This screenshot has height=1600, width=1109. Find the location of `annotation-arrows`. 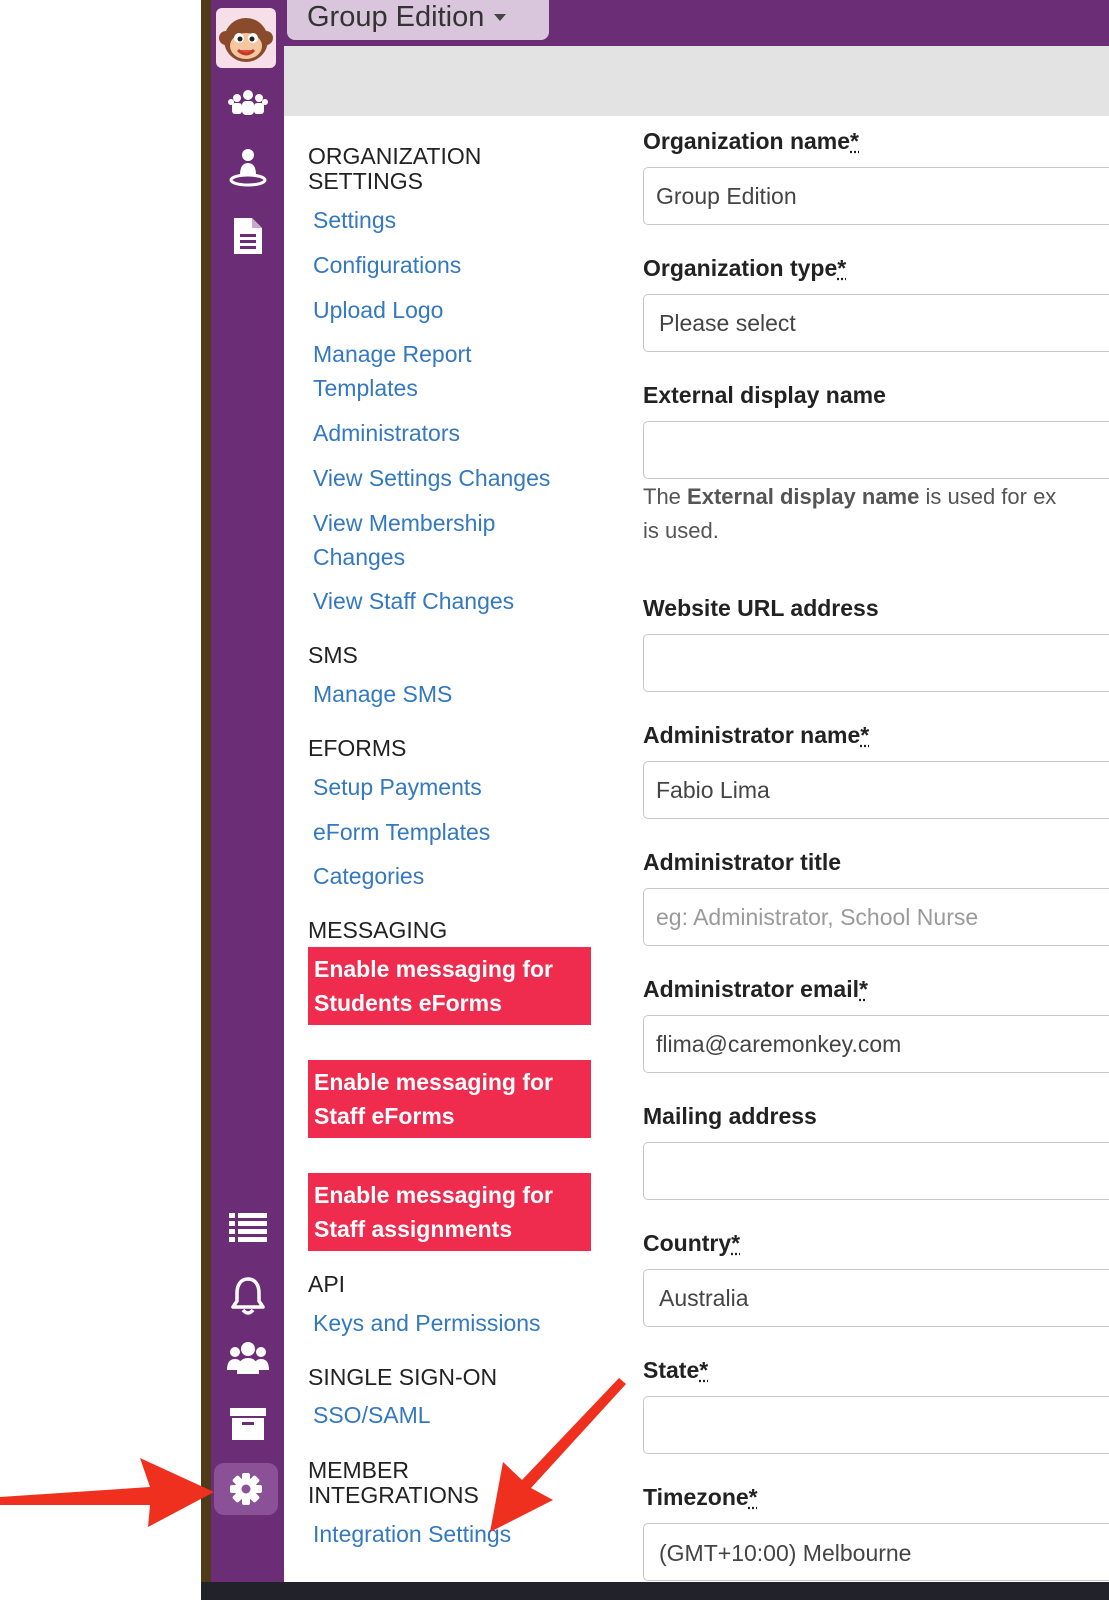

annotation-arrows is located at coordinates (313, 1455).